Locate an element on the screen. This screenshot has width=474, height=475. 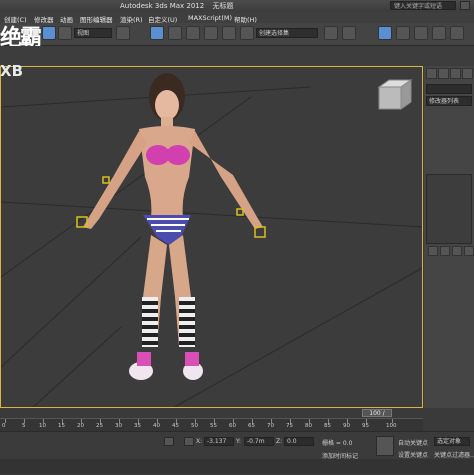
tick-label: 65 is located at coordinates (251, 426).